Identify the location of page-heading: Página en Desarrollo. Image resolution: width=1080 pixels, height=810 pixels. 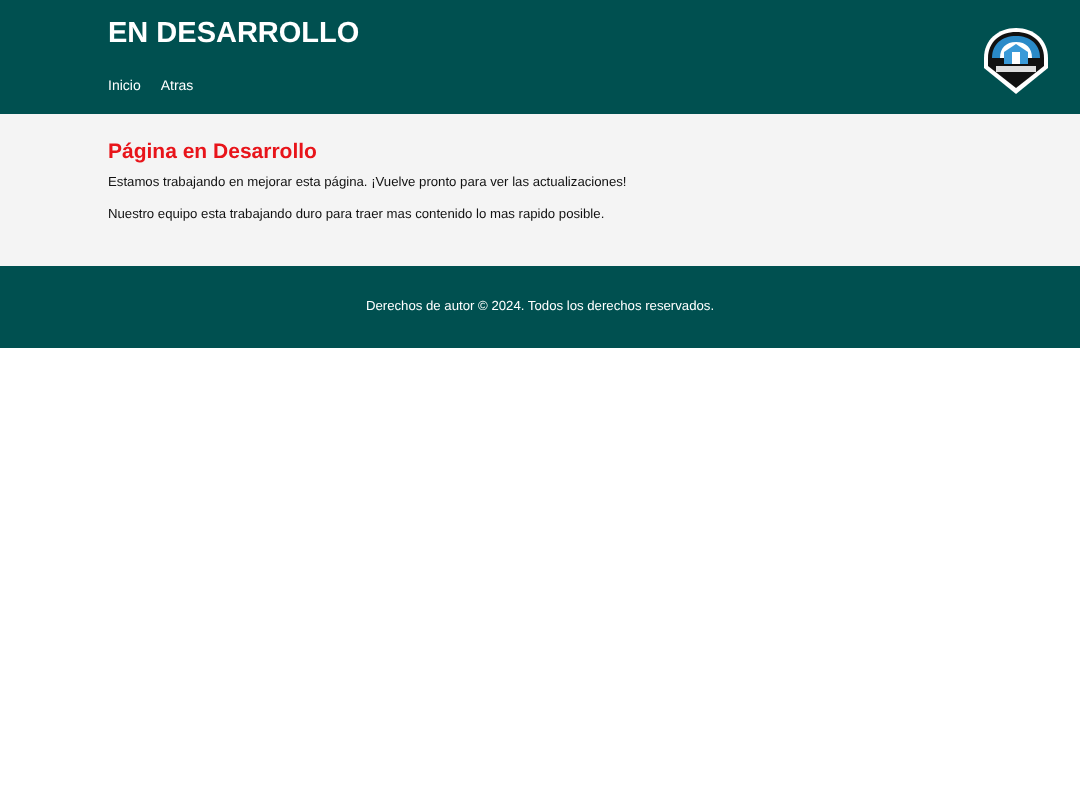
(213, 152).